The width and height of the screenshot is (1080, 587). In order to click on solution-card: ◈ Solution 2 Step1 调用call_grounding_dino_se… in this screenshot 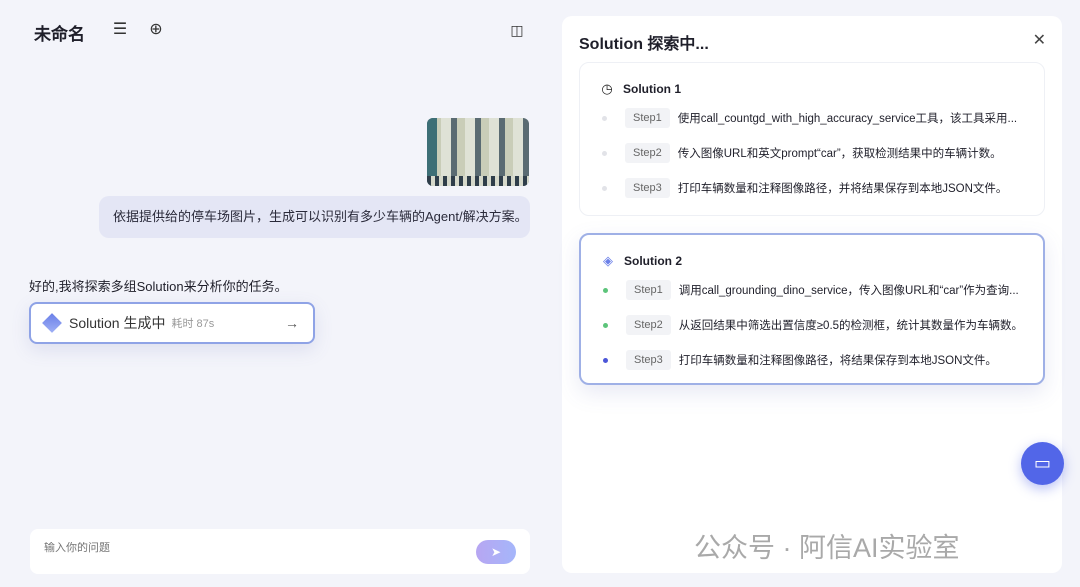, I will do `click(812, 309)`.